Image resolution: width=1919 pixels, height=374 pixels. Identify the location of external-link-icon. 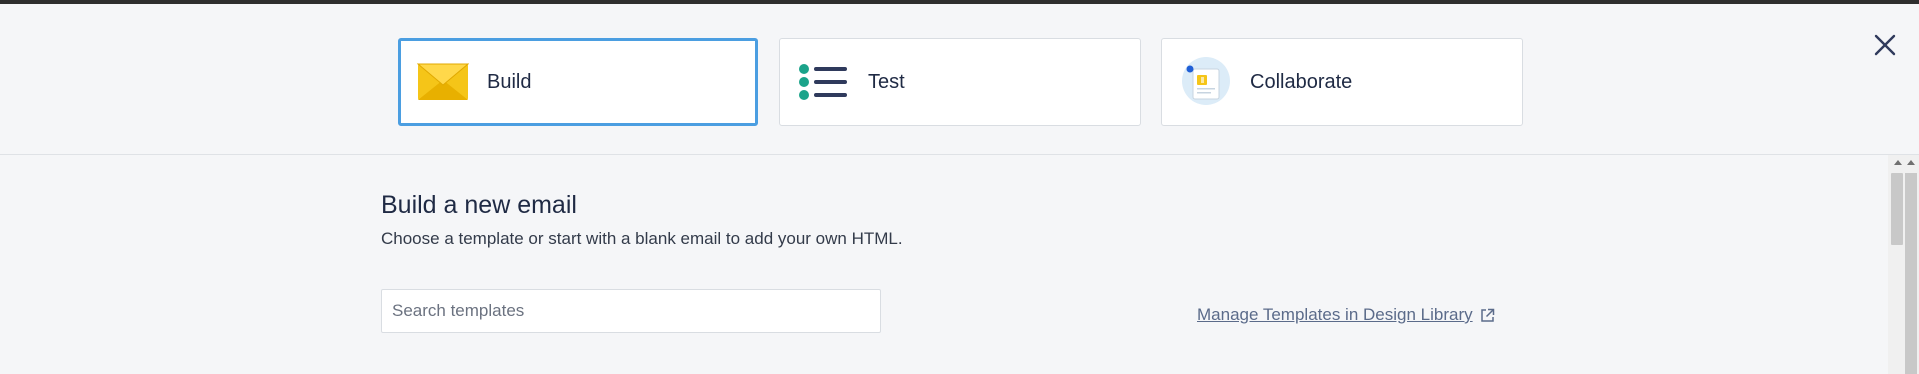
(1487, 315).